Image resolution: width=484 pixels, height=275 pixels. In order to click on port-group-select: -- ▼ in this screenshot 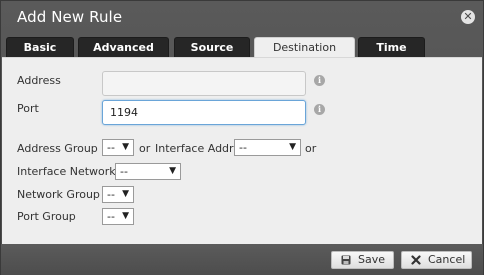, I will do `click(118, 216)`.